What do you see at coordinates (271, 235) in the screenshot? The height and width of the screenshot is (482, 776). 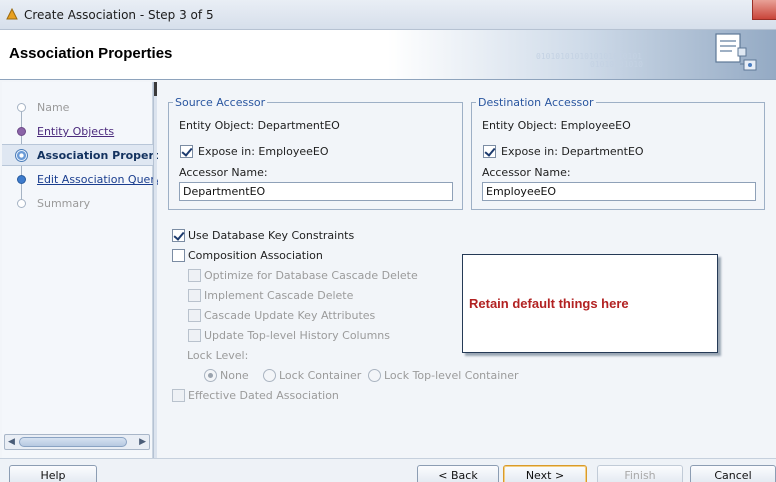 I see `use-database-key-constraints-label: Use Database Key Constraints` at bounding box center [271, 235].